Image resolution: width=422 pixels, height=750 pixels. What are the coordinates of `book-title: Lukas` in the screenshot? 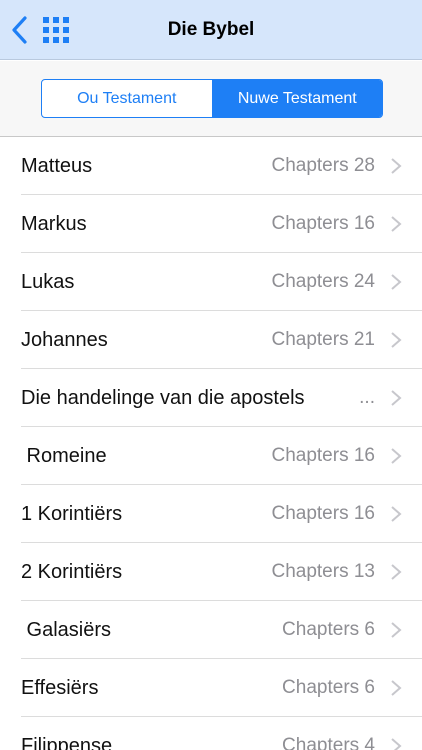 It's located at (48, 282).